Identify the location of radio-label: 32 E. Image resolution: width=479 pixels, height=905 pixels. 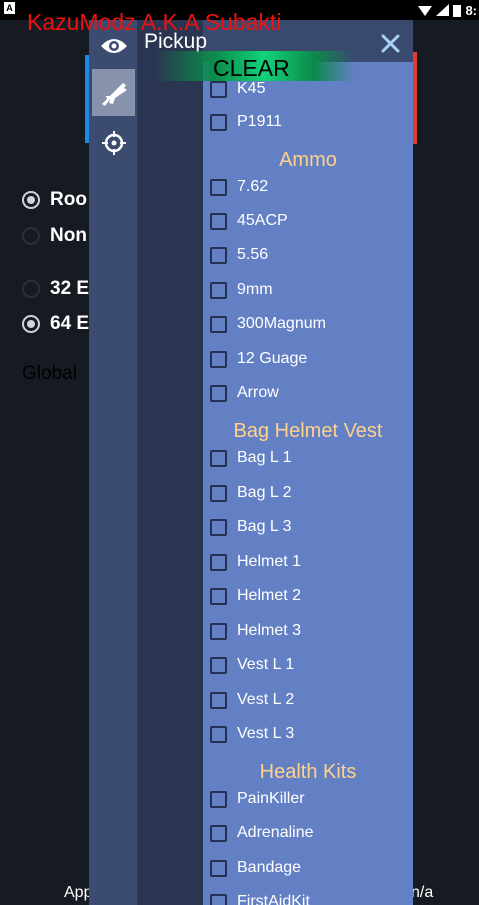
(70, 288).